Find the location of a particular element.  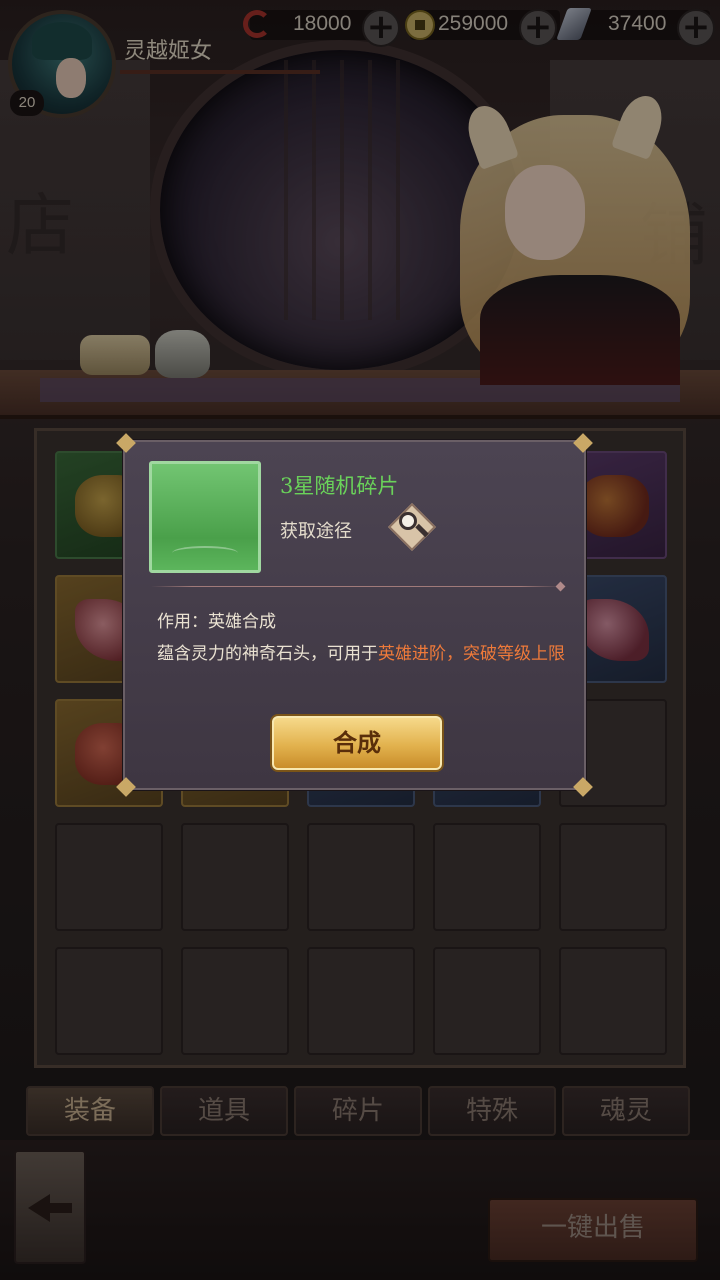

item-icon is located at coordinates (205, 517).